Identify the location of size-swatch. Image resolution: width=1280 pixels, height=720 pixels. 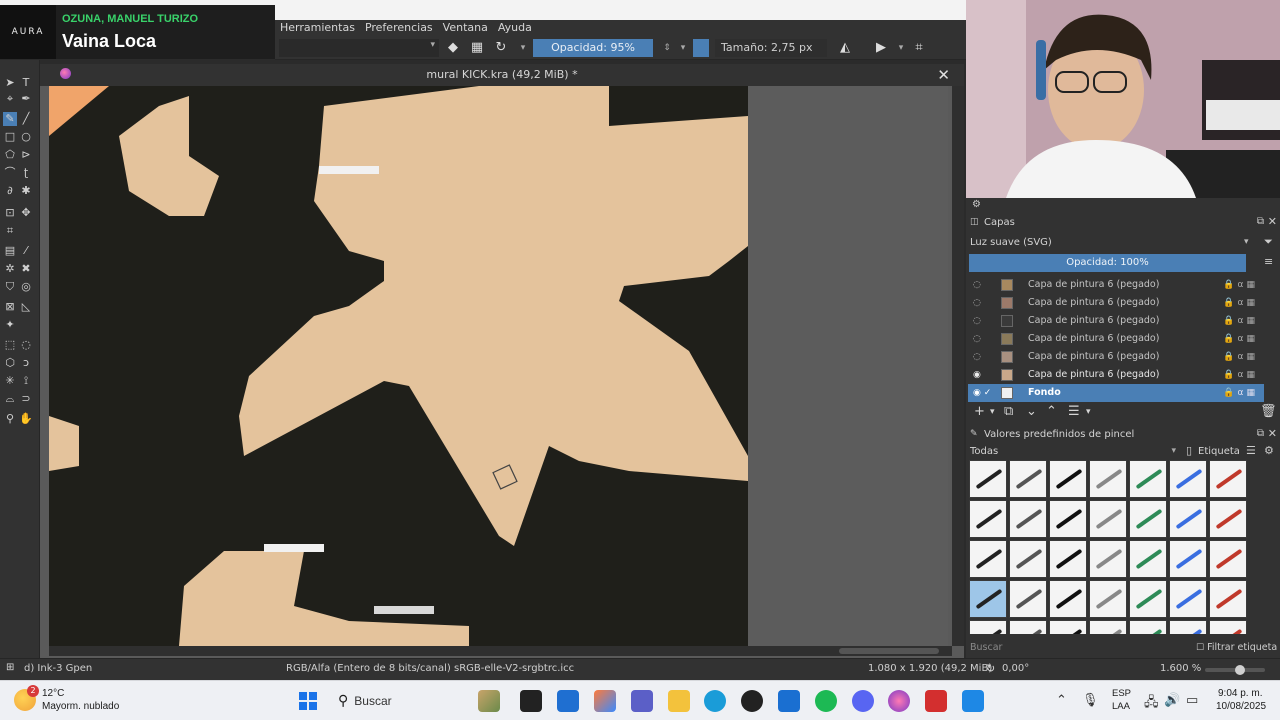
(701, 48).